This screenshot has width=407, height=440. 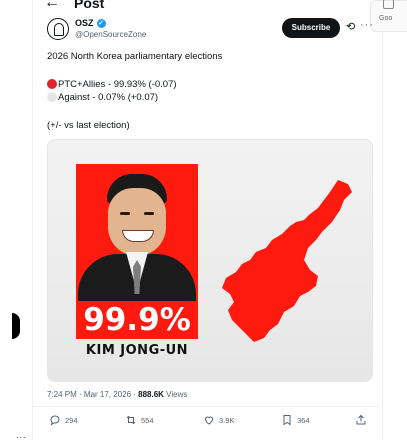 I want to click on subscribe-button: Subscribe, so click(x=311, y=28).